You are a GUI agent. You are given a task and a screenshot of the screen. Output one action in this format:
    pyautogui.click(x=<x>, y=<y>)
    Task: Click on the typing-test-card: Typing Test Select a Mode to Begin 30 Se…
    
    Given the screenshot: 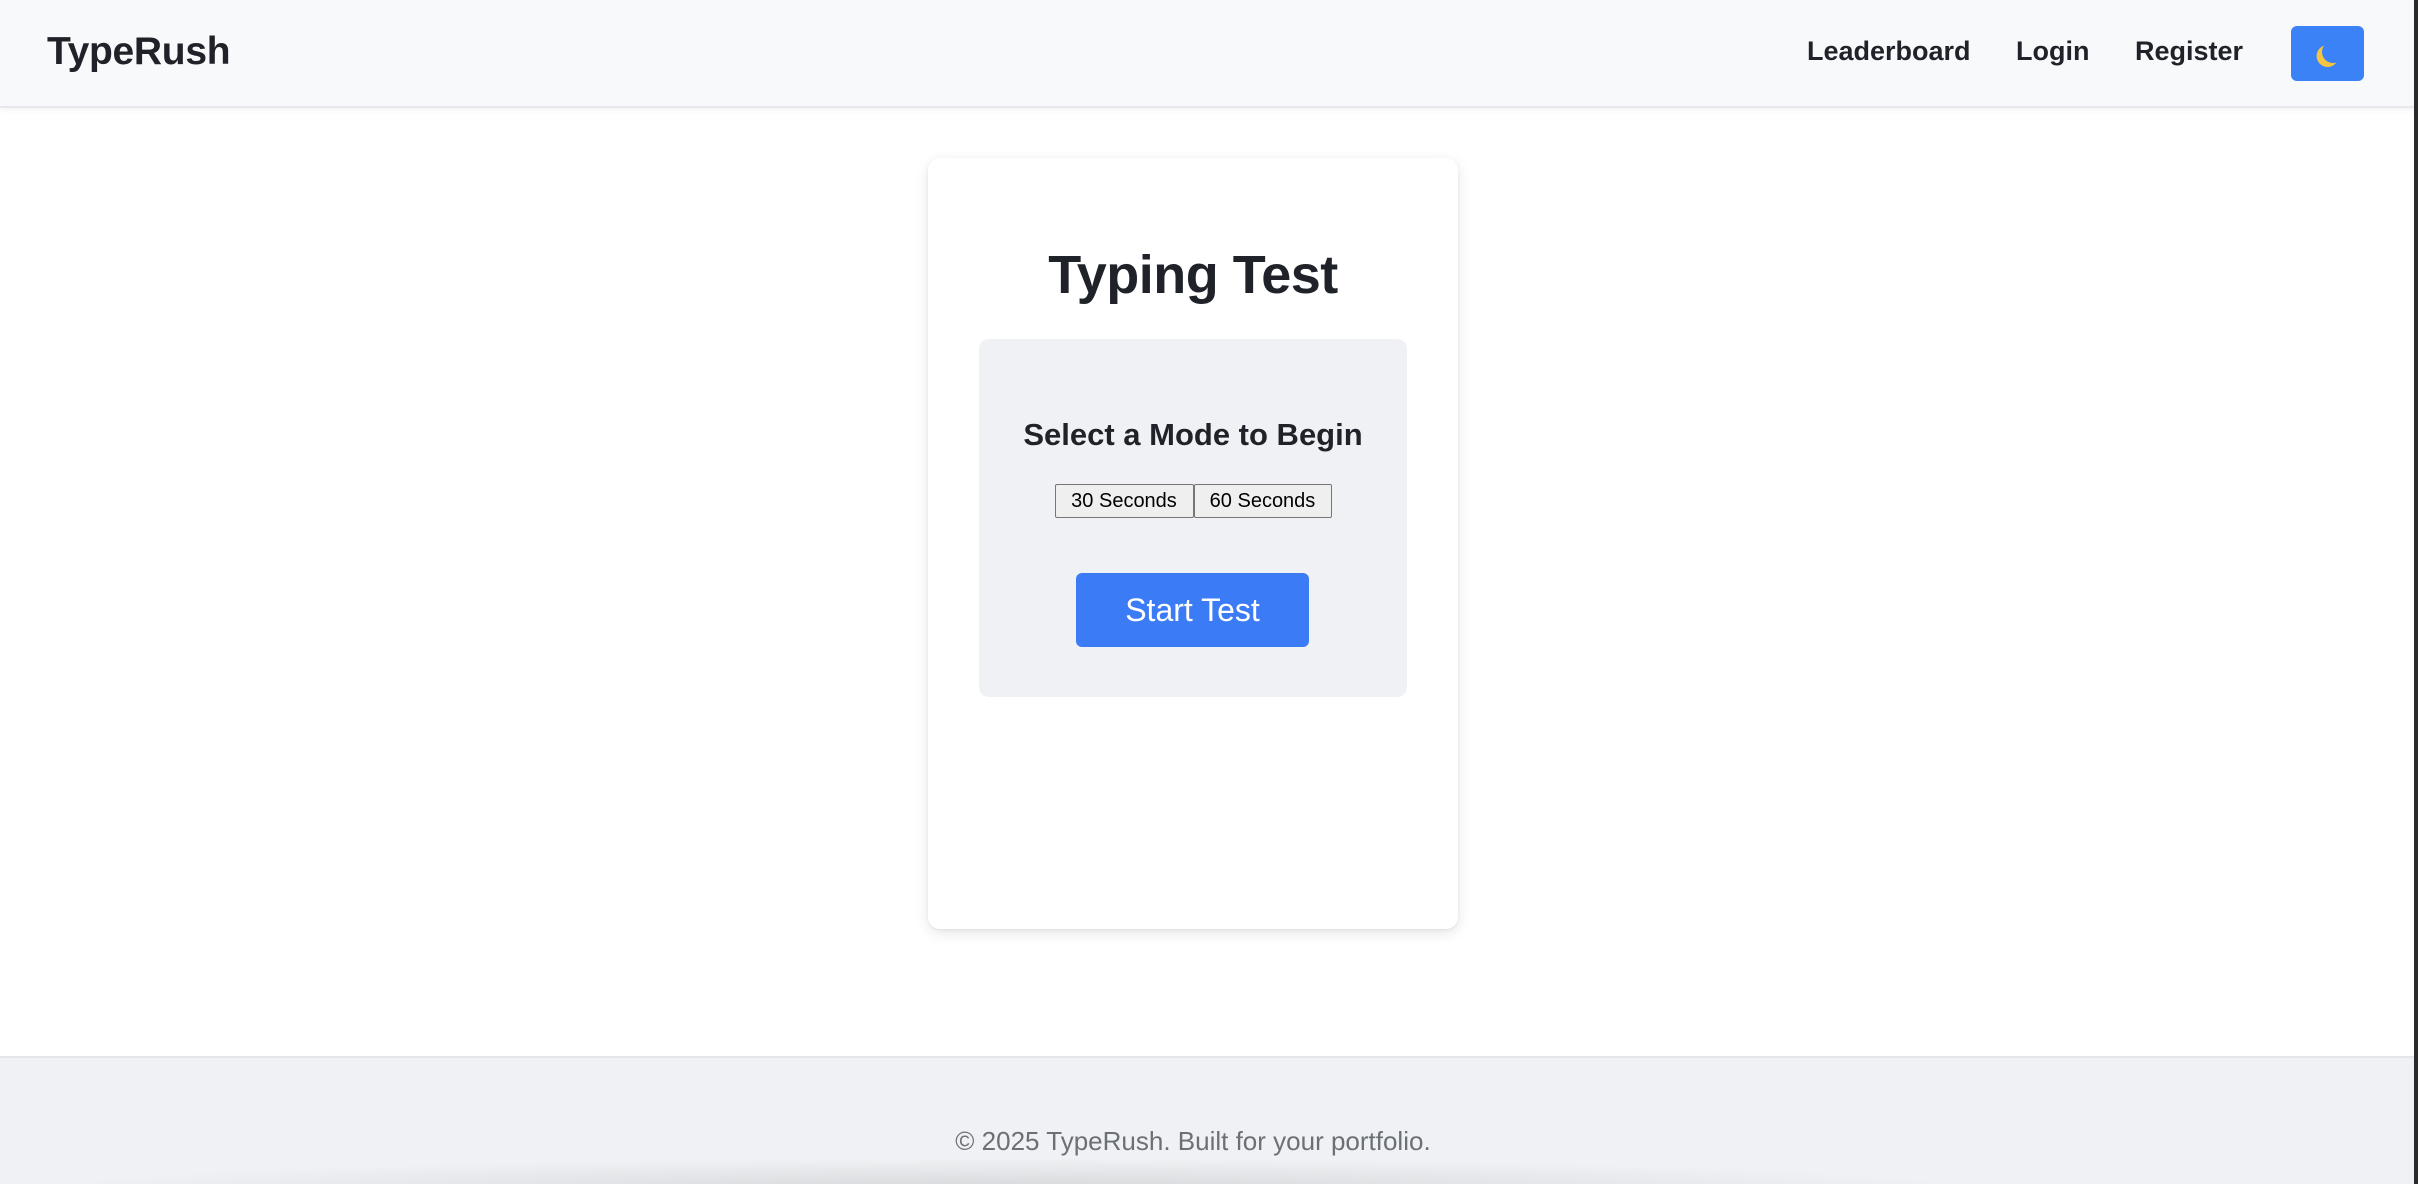 What is the action you would take?
    pyautogui.click(x=1193, y=543)
    